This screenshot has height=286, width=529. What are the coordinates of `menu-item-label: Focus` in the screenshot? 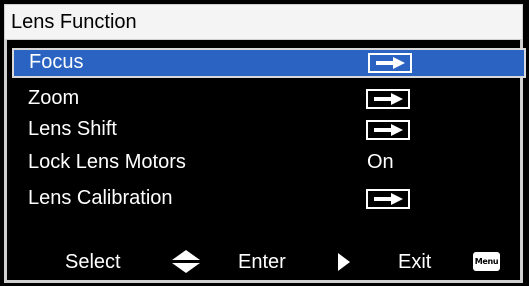 It's located at (56, 62).